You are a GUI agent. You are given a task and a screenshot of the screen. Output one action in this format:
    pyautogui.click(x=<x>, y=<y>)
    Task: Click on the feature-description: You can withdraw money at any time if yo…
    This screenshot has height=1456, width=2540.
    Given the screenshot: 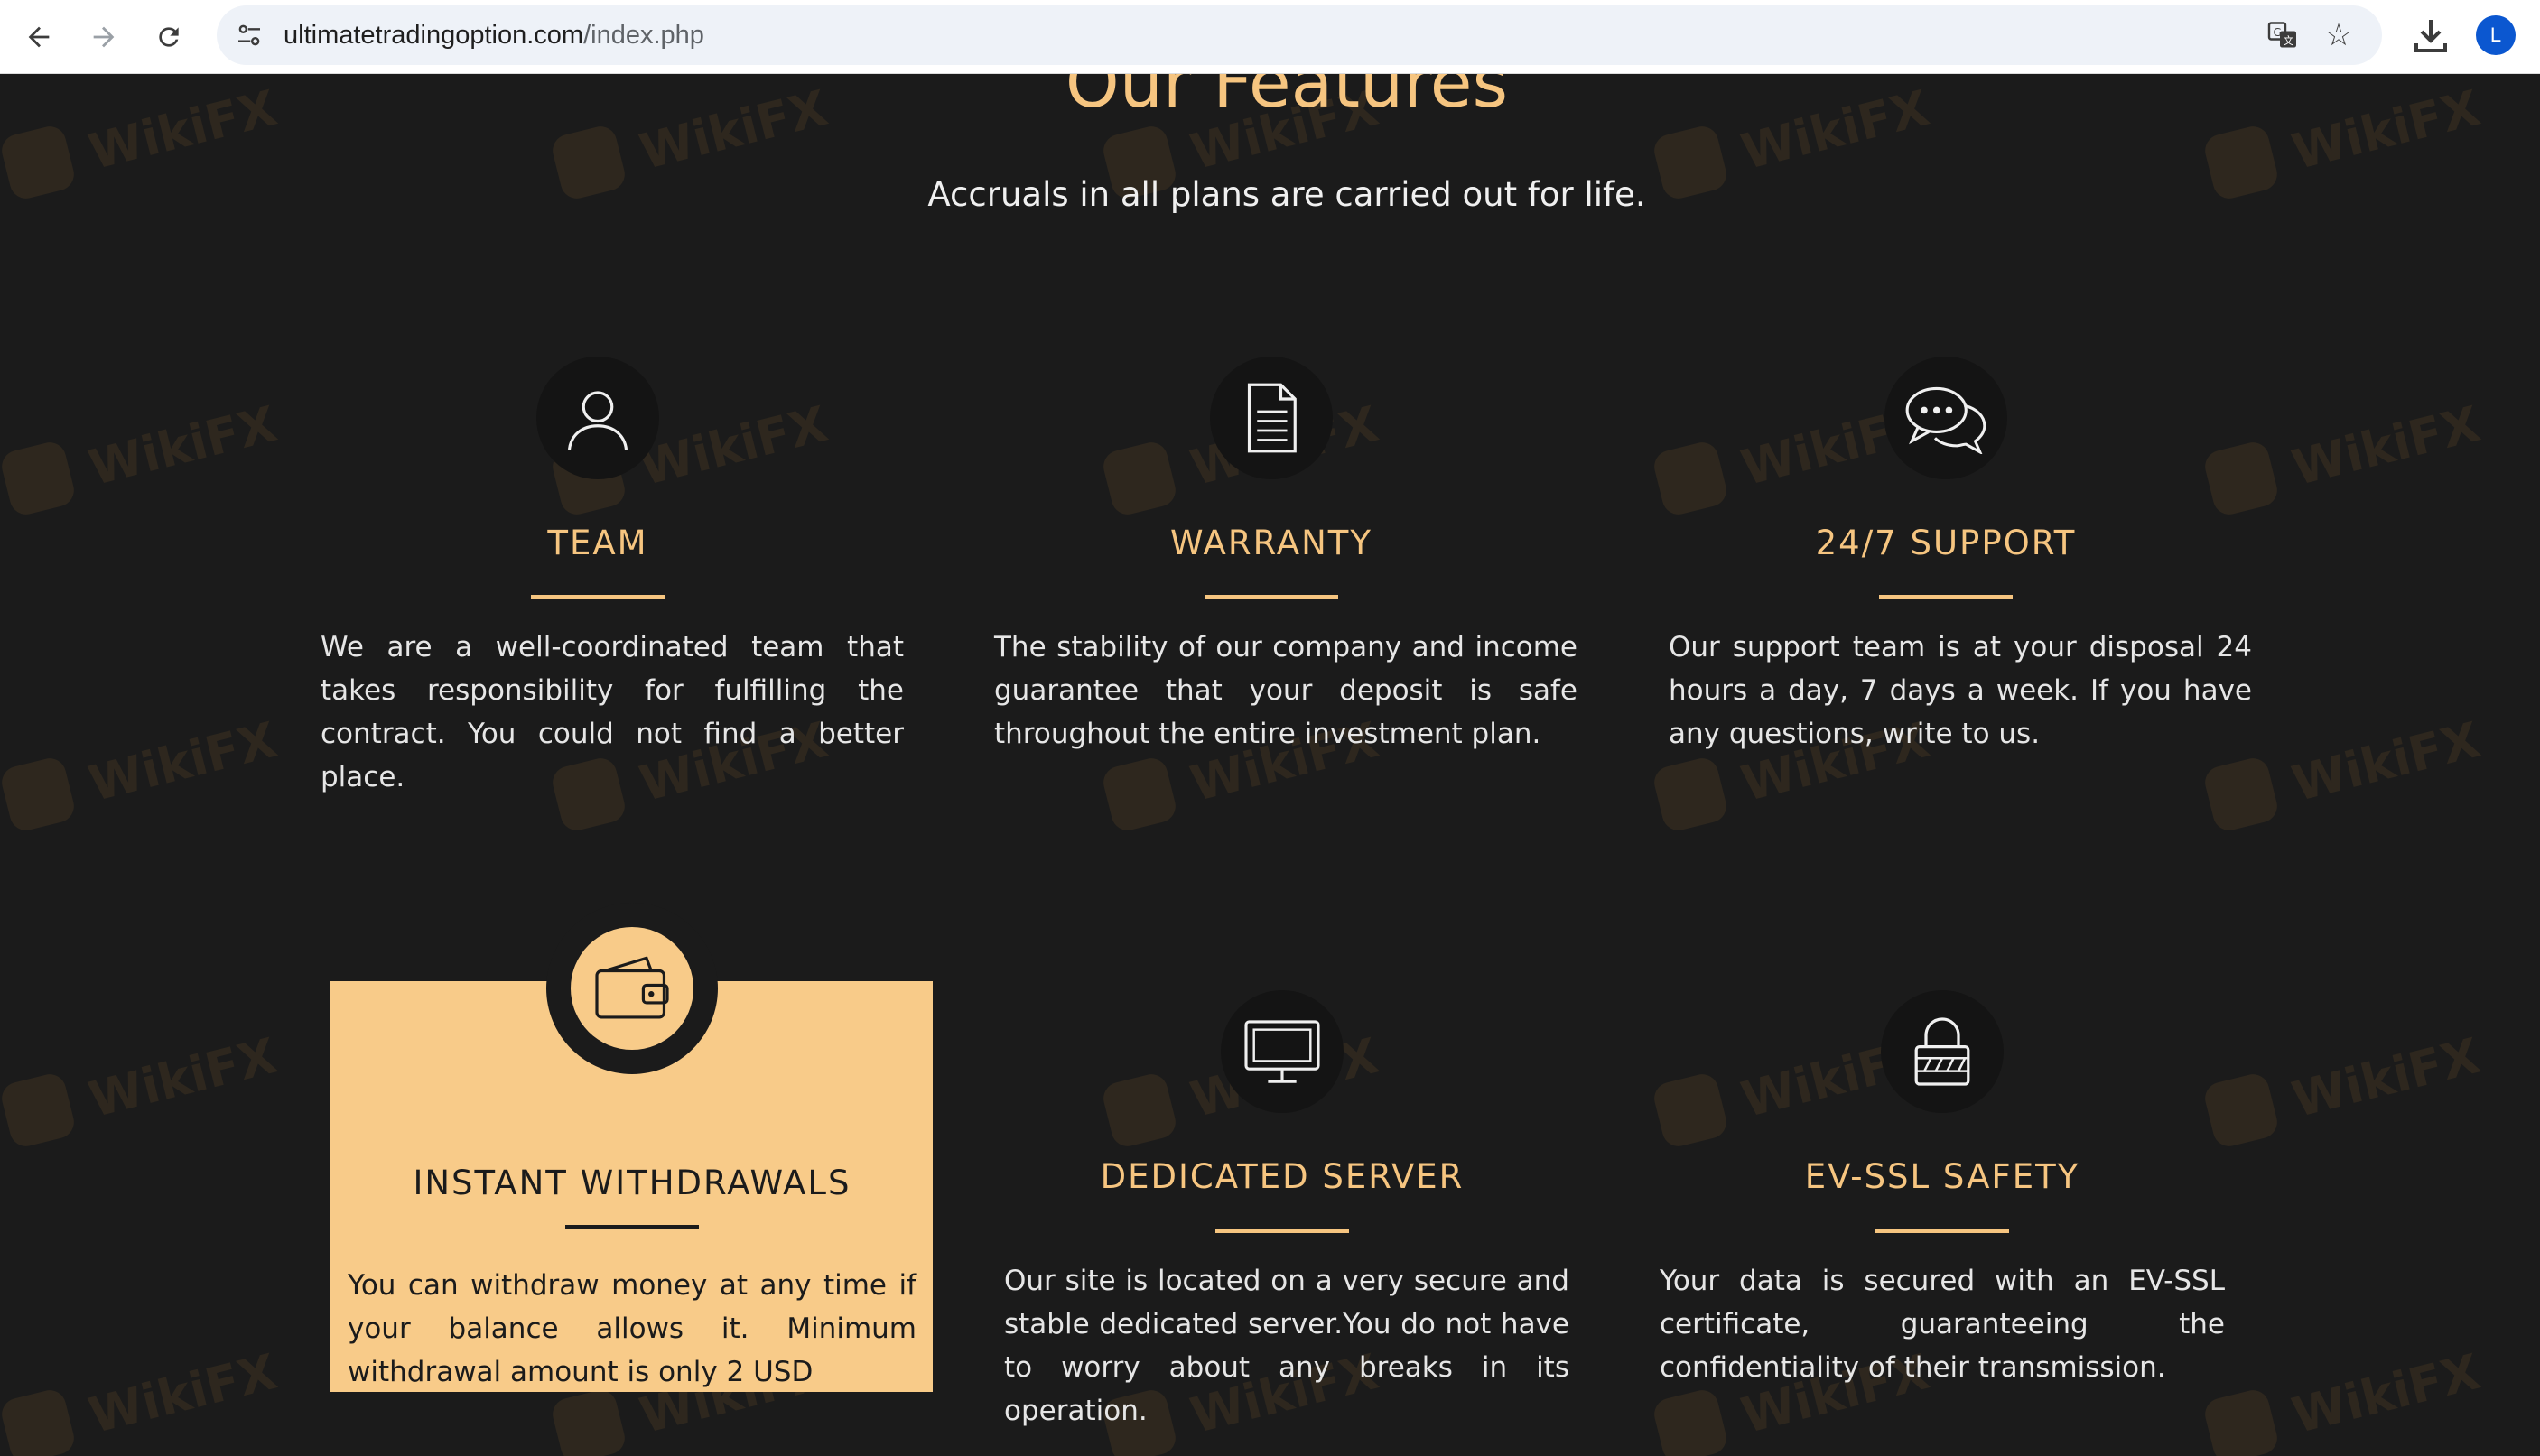 What is the action you would take?
    pyautogui.click(x=632, y=1328)
    